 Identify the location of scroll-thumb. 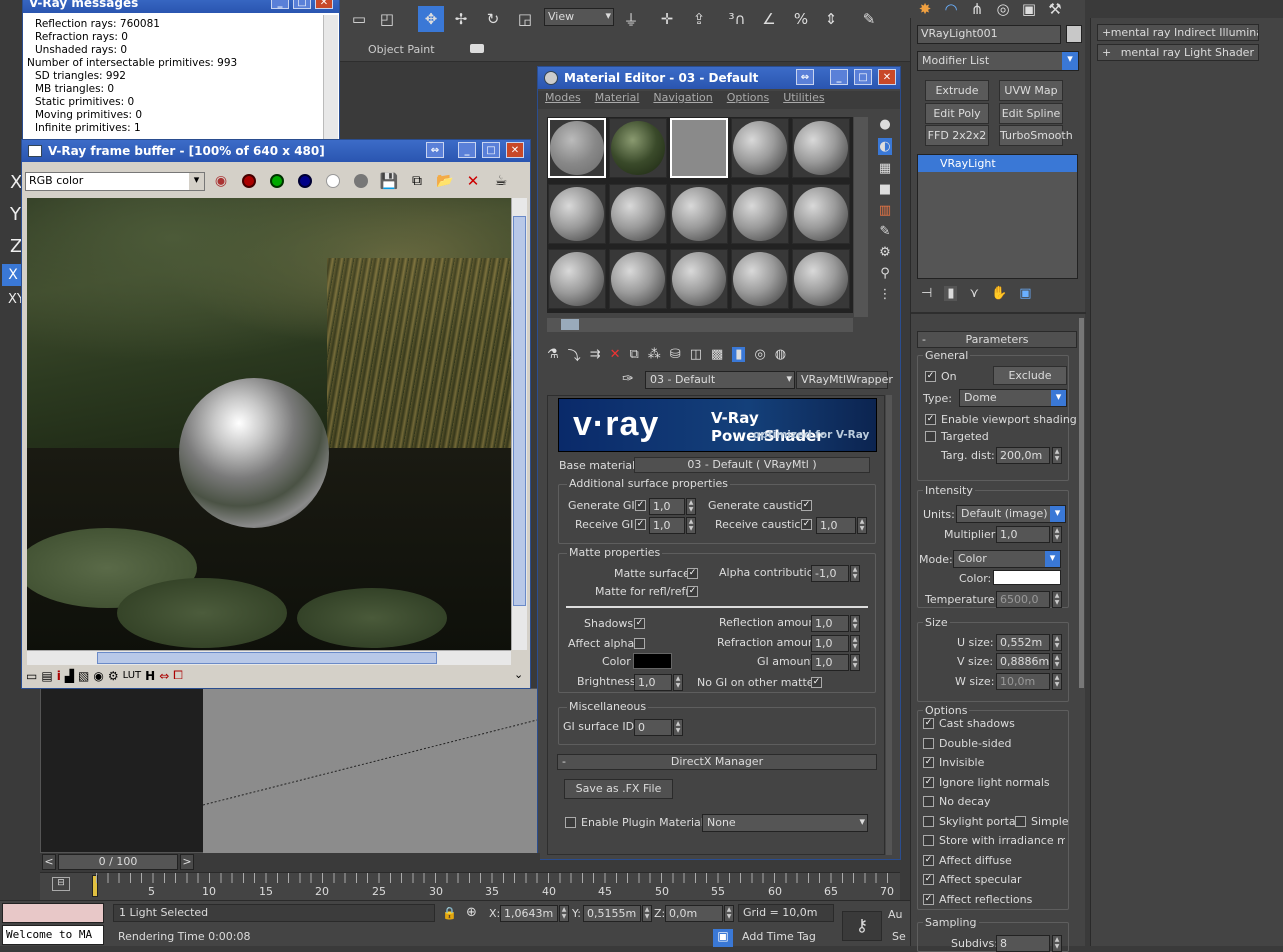
(519, 411).